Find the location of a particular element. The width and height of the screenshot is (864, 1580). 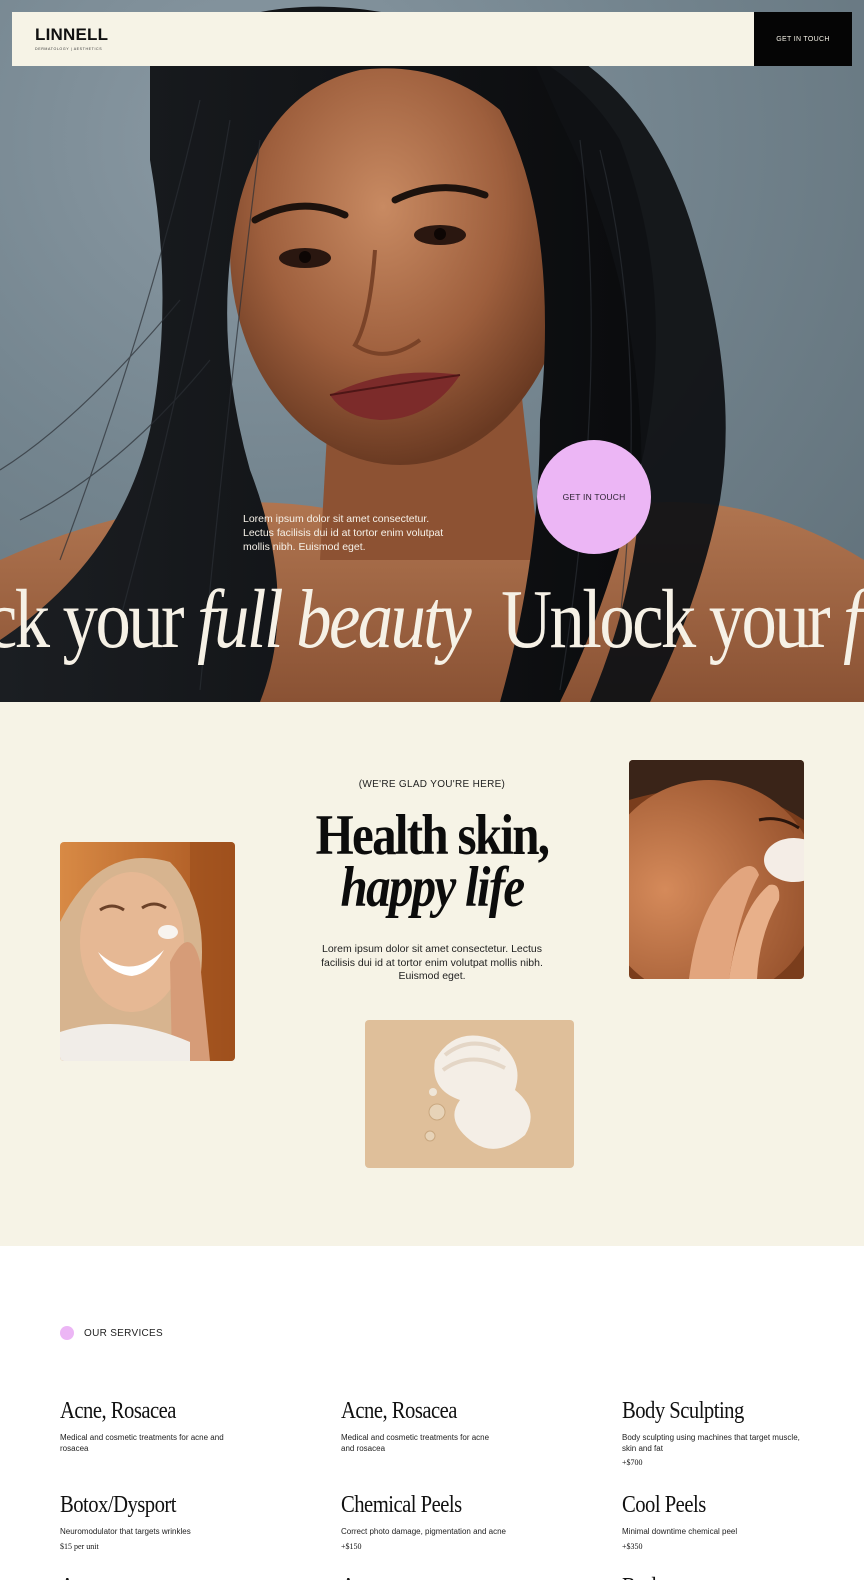

brand-tagline: DERMATOLOGY | AESTHETICS is located at coordinates (69, 49).